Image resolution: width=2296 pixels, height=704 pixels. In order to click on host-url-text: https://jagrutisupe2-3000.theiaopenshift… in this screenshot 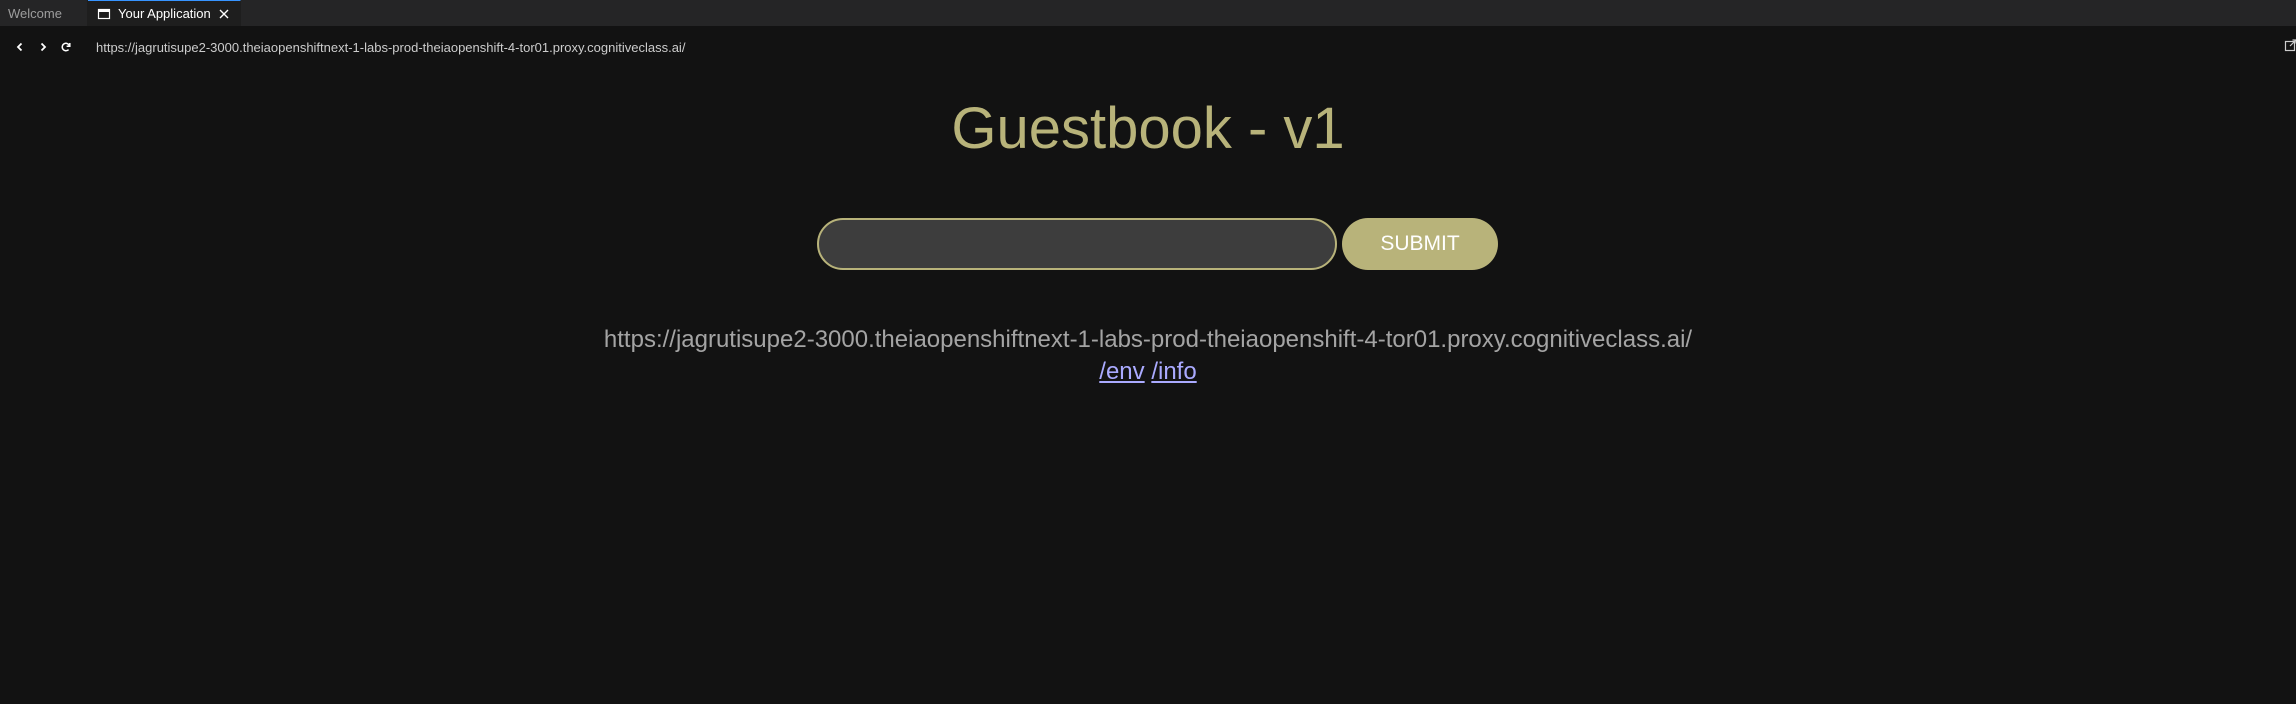, I will do `click(1148, 339)`.